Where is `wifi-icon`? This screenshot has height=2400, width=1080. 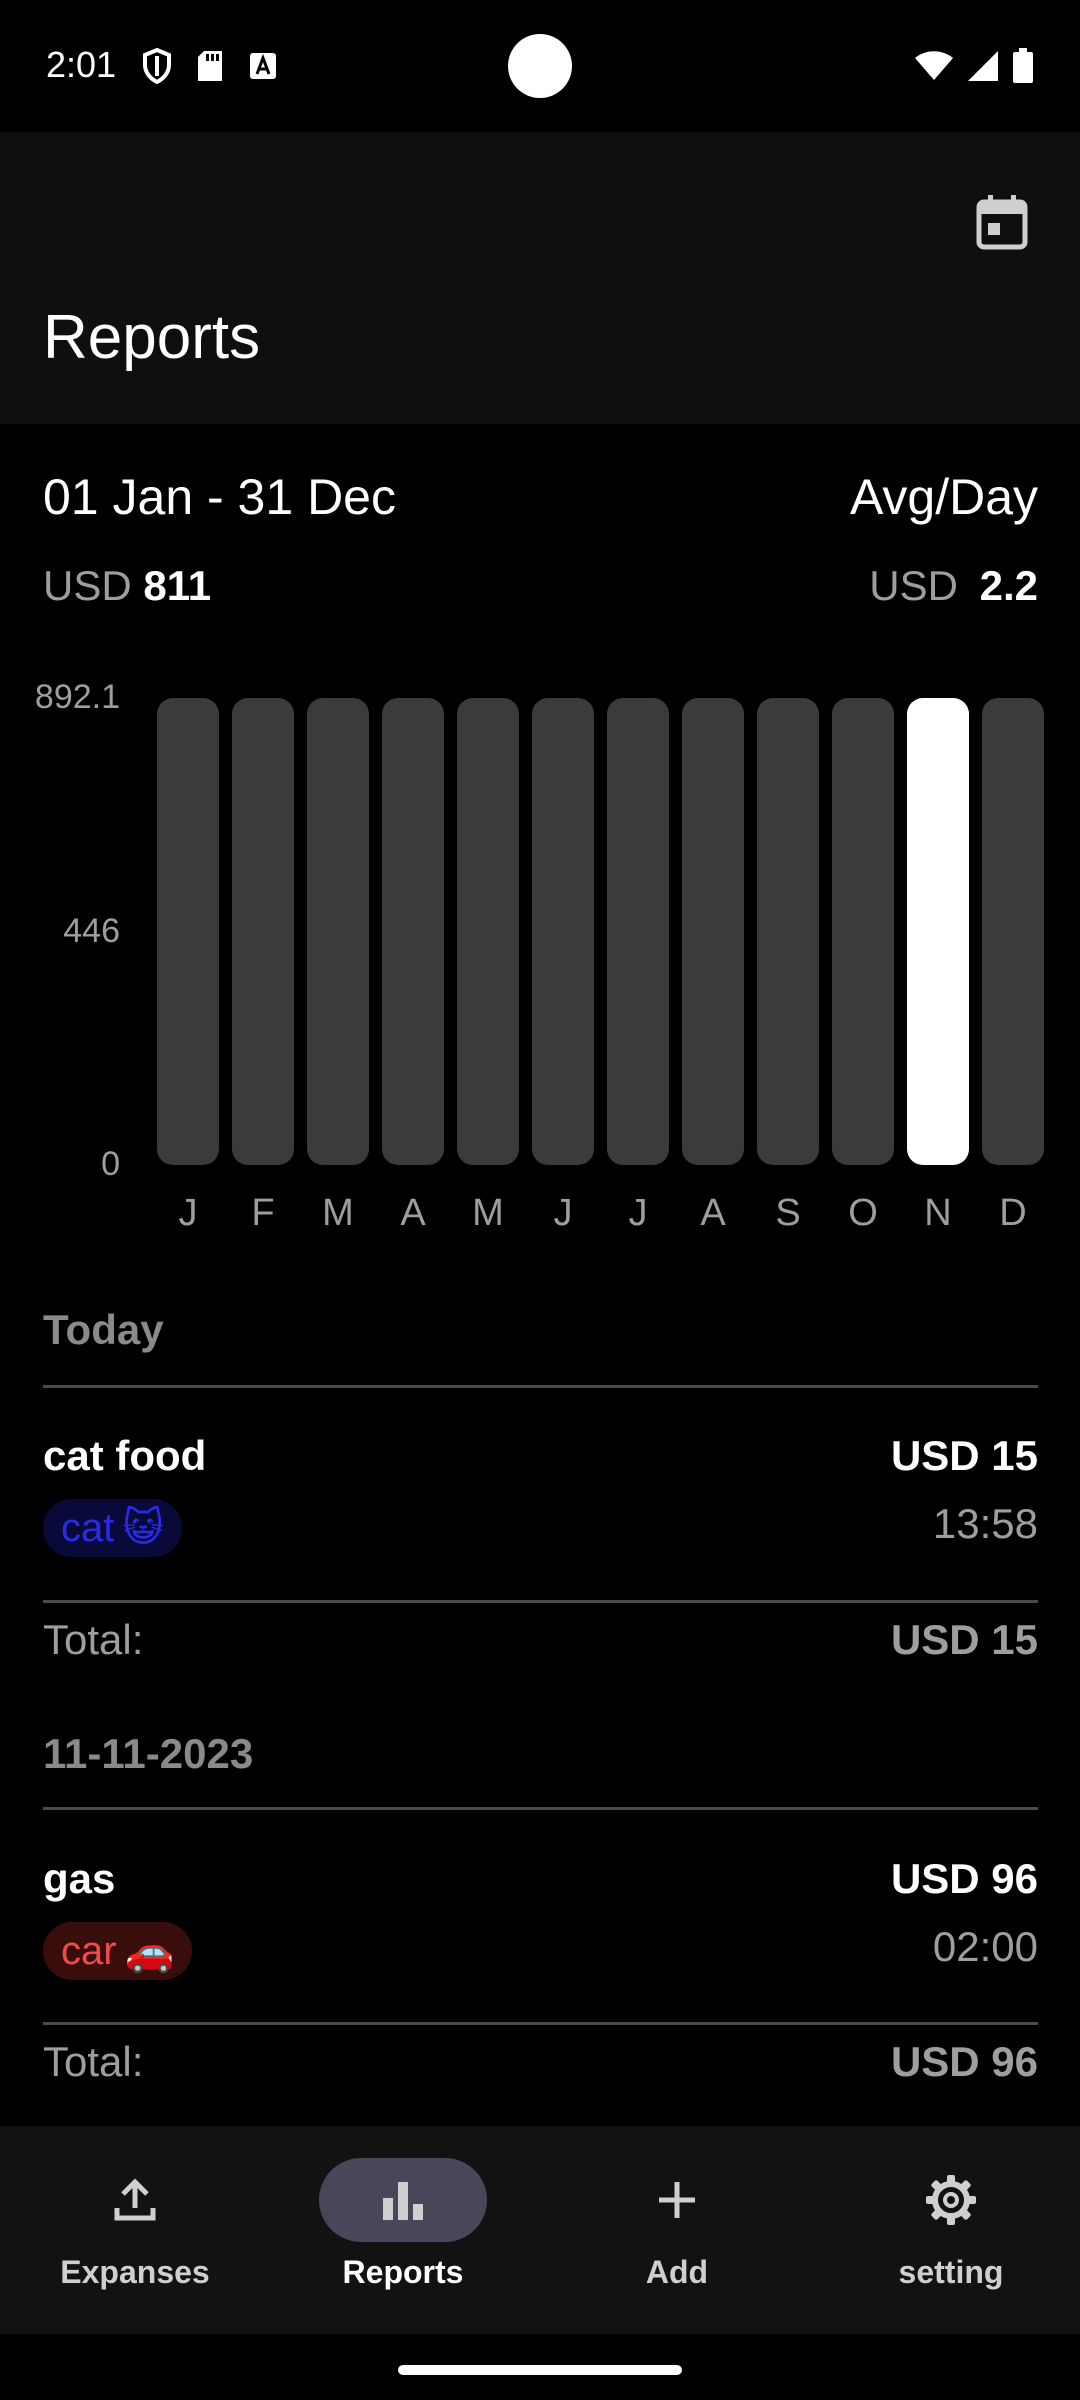 wifi-icon is located at coordinates (934, 65).